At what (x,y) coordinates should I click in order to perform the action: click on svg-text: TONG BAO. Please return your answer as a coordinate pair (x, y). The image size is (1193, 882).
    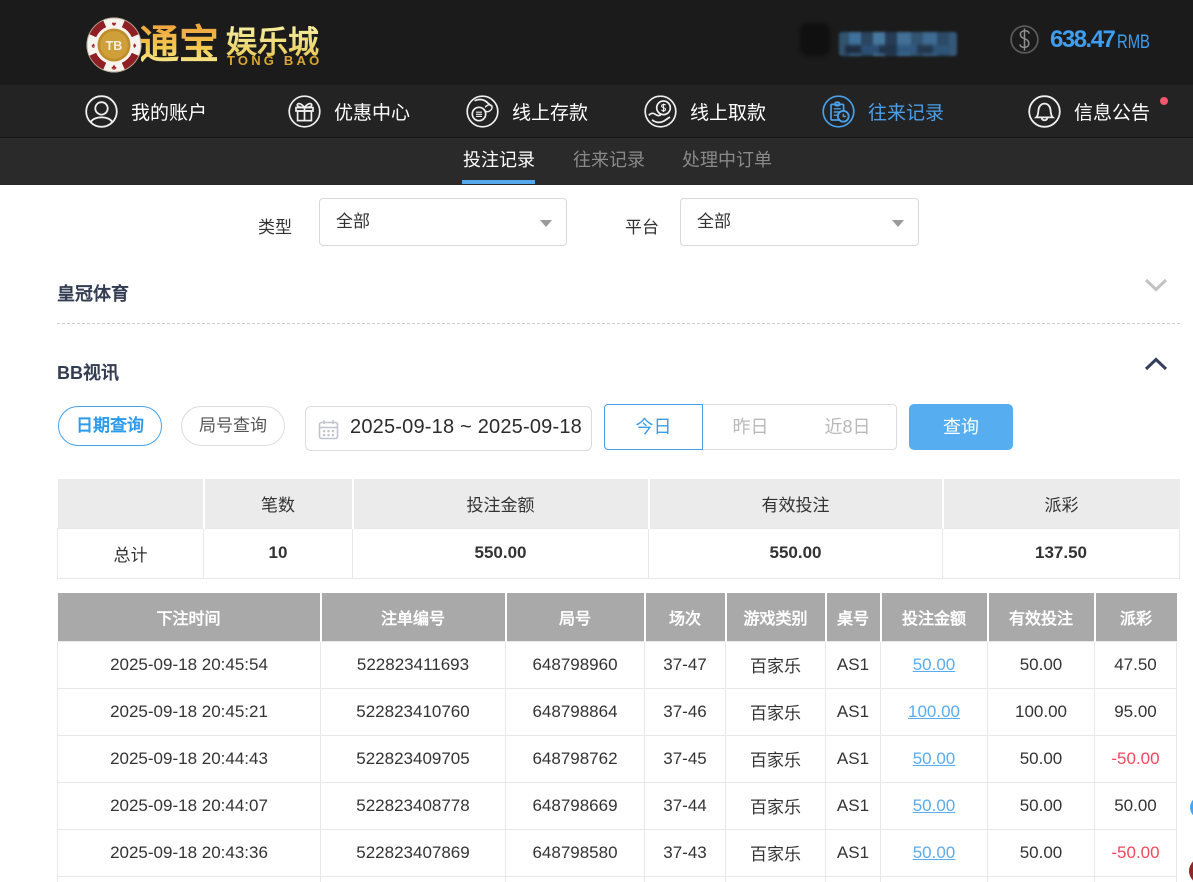
    Looking at the image, I should click on (274, 60).